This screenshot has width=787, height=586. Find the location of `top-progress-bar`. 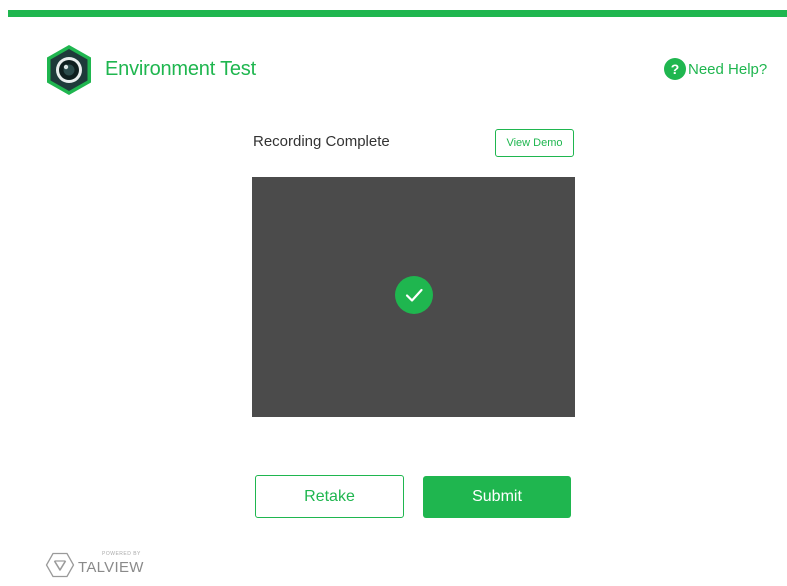

top-progress-bar is located at coordinates (397, 13).